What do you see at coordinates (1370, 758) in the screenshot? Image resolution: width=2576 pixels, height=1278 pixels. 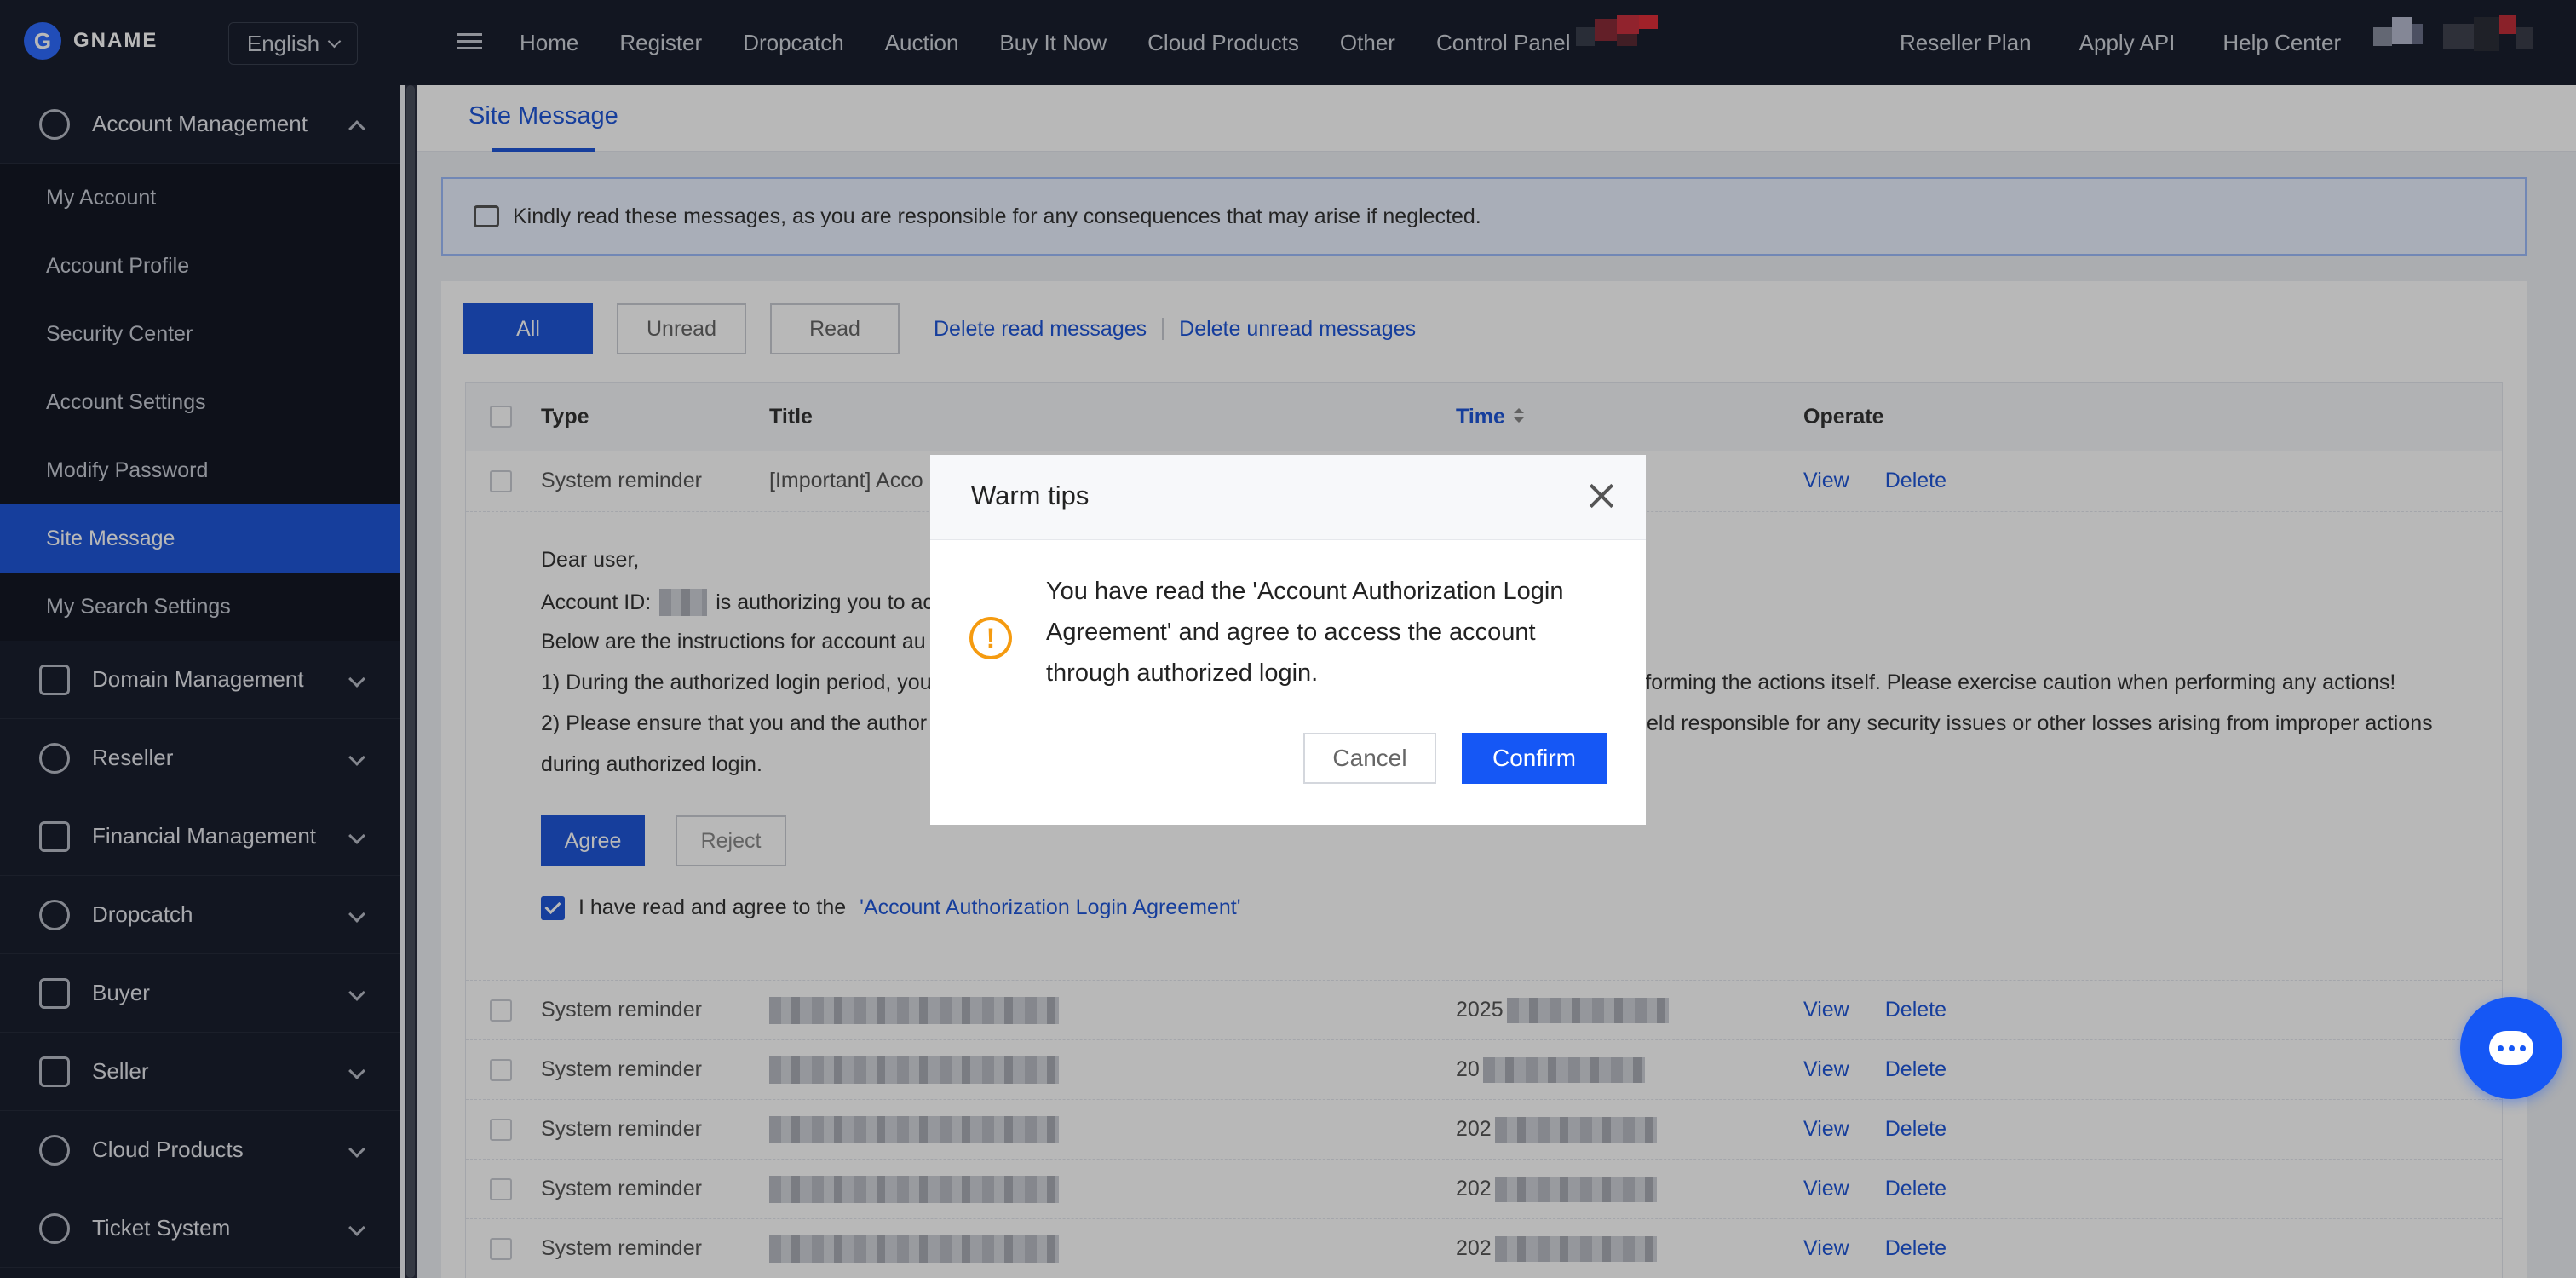 I see `cancel-button: Cancel` at bounding box center [1370, 758].